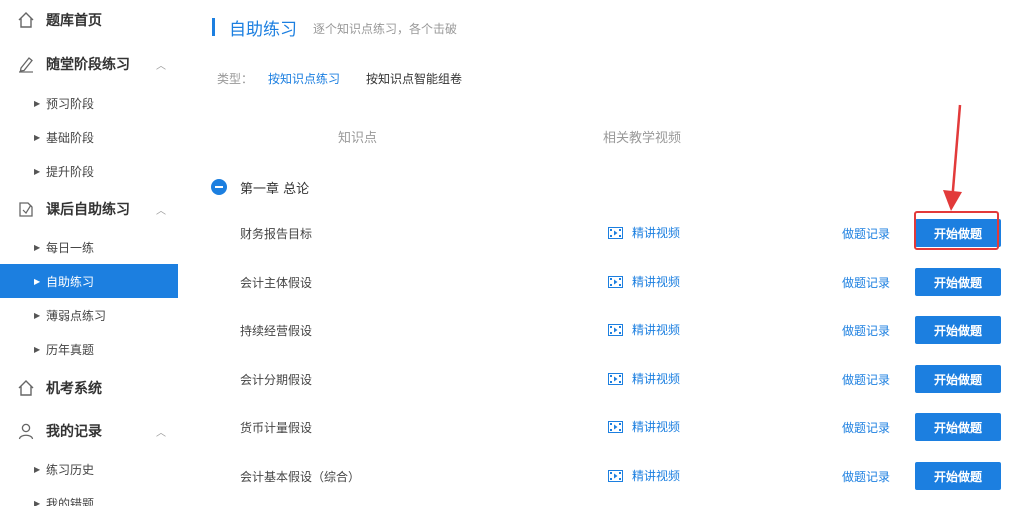  What do you see at coordinates (276, 234) in the screenshot?
I see `knowledge-point-name: 财务报告目标` at bounding box center [276, 234].